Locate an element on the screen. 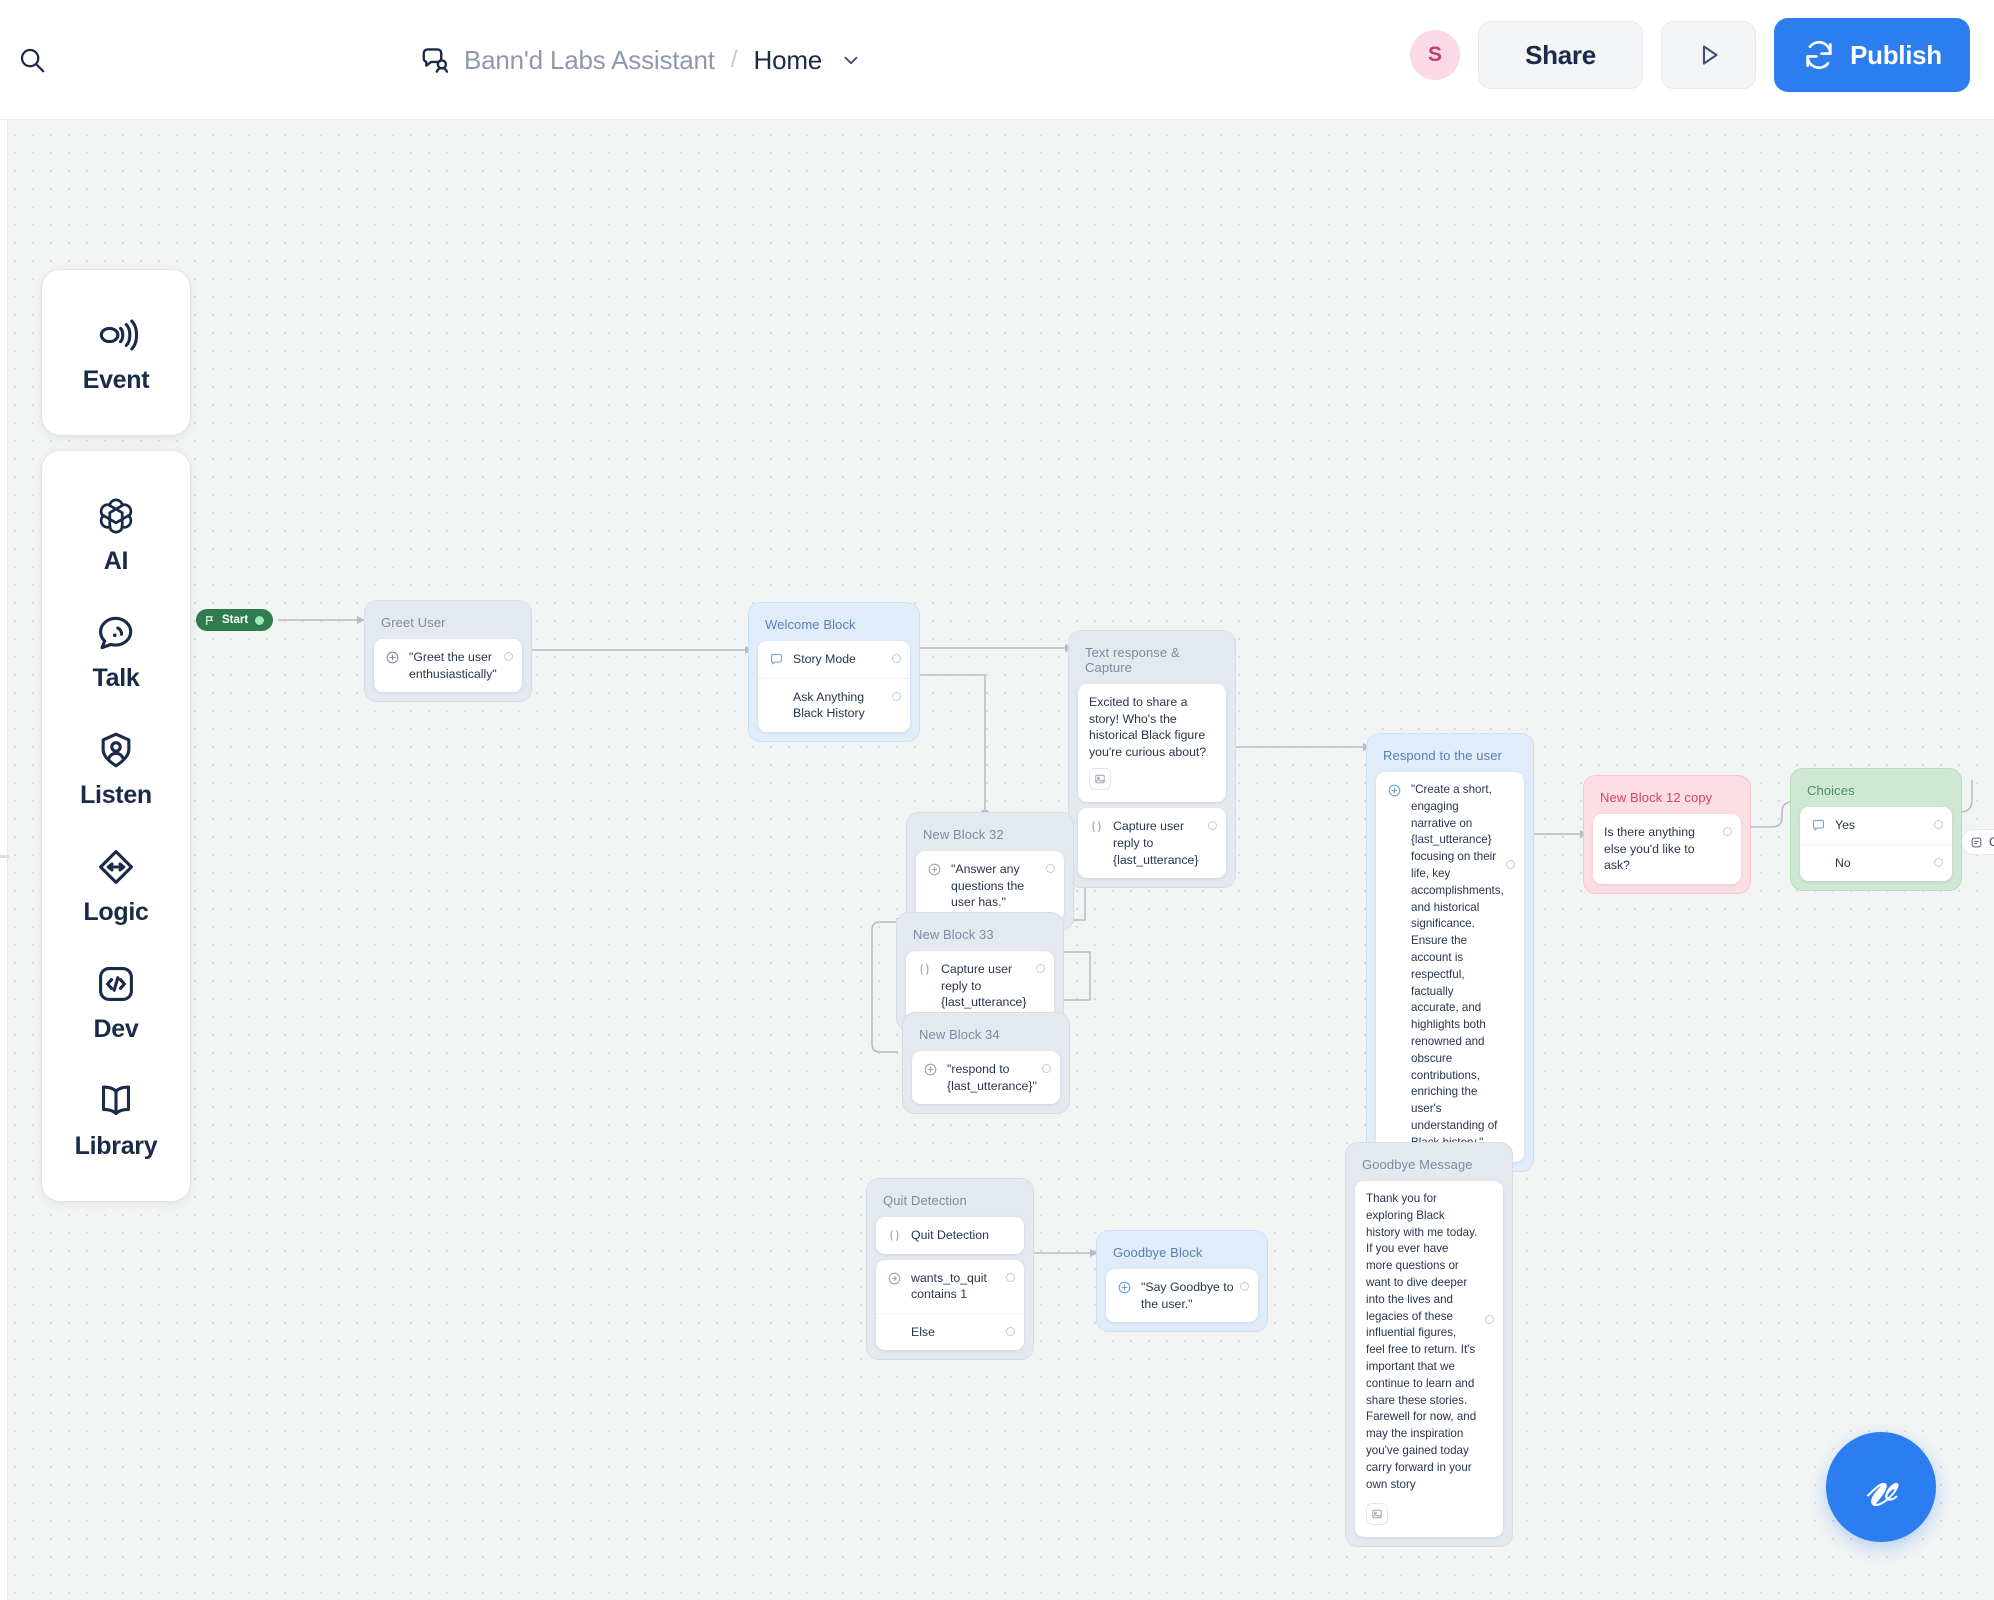  offscreen-goodbye-chip: Go is located at coordinates (1977, 842).